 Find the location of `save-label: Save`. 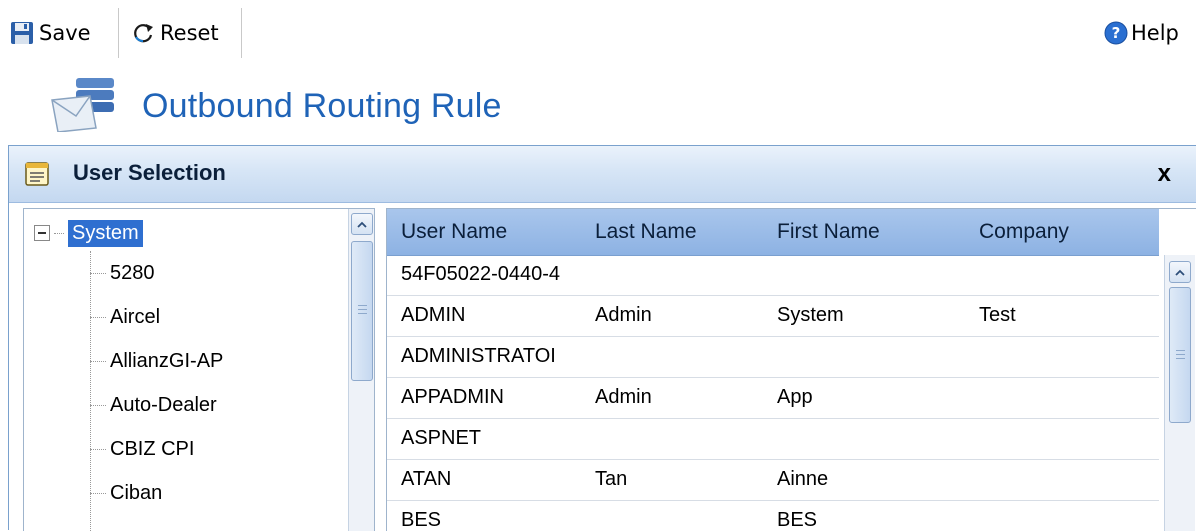

save-label: Save is located at coordinates (65, 33).